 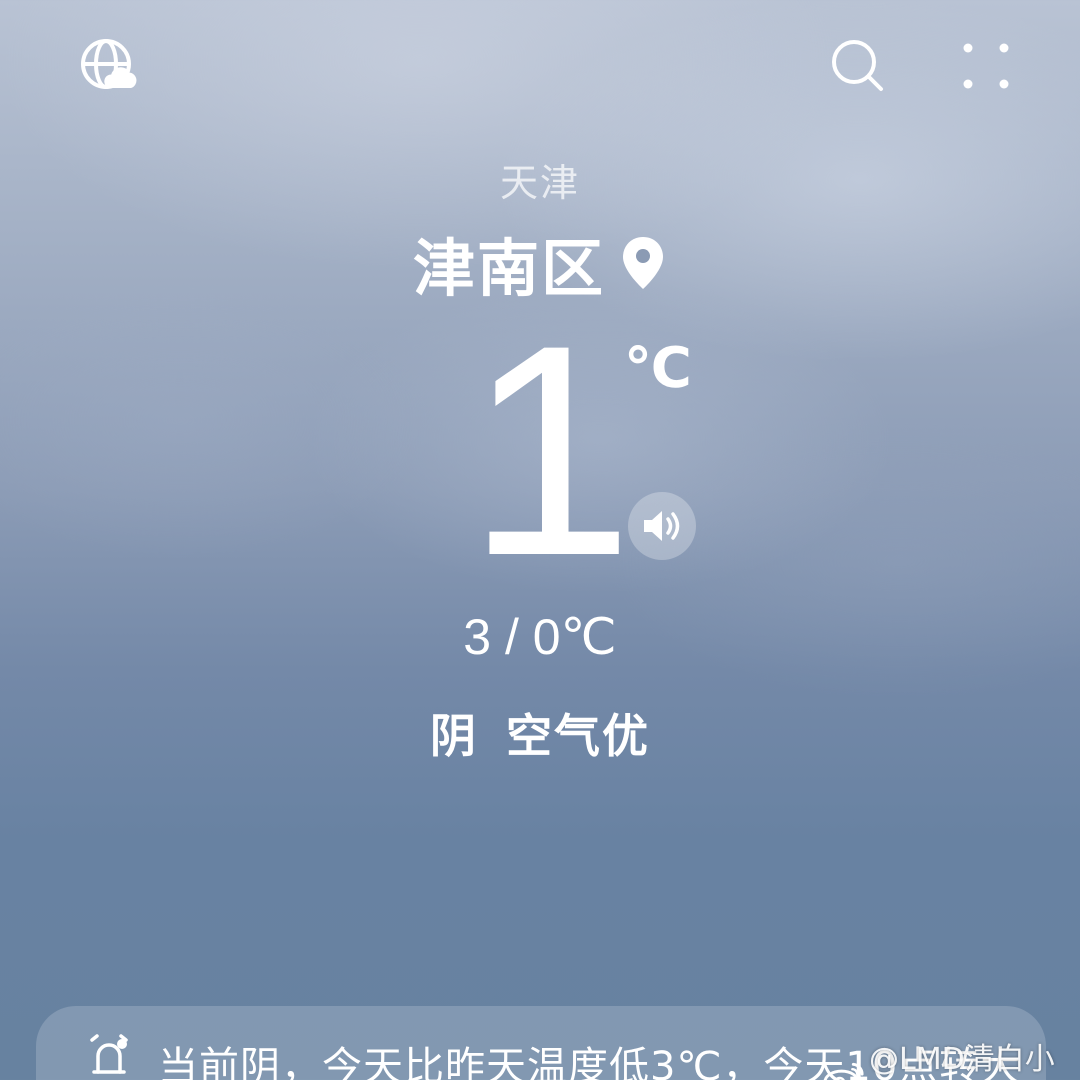 What do you see at coordinates (454, 736) in the screenshot?
I see `weather-condition: 阴` at bounding box center [454, 736].